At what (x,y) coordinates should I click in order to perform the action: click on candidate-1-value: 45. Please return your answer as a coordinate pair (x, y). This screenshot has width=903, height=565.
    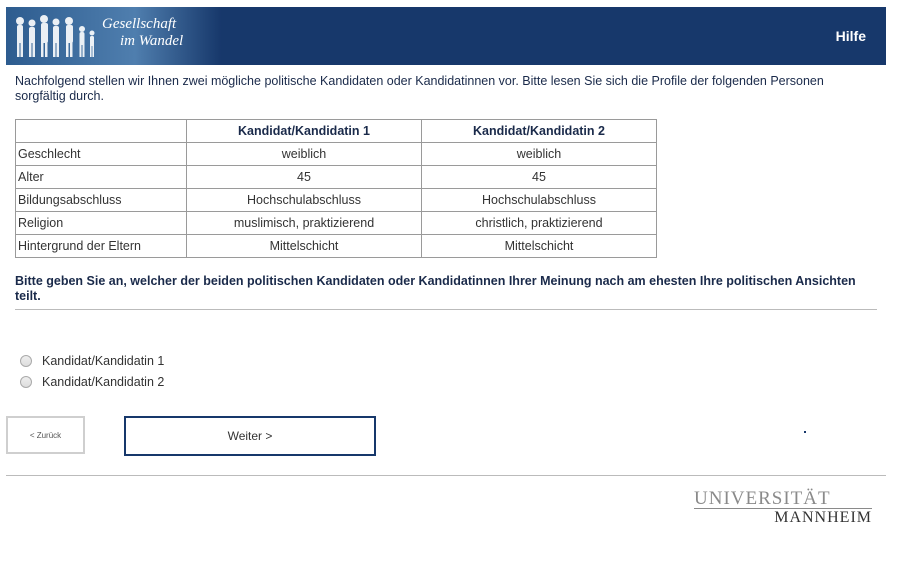
    Looking at the image, I should click on (304, 177).